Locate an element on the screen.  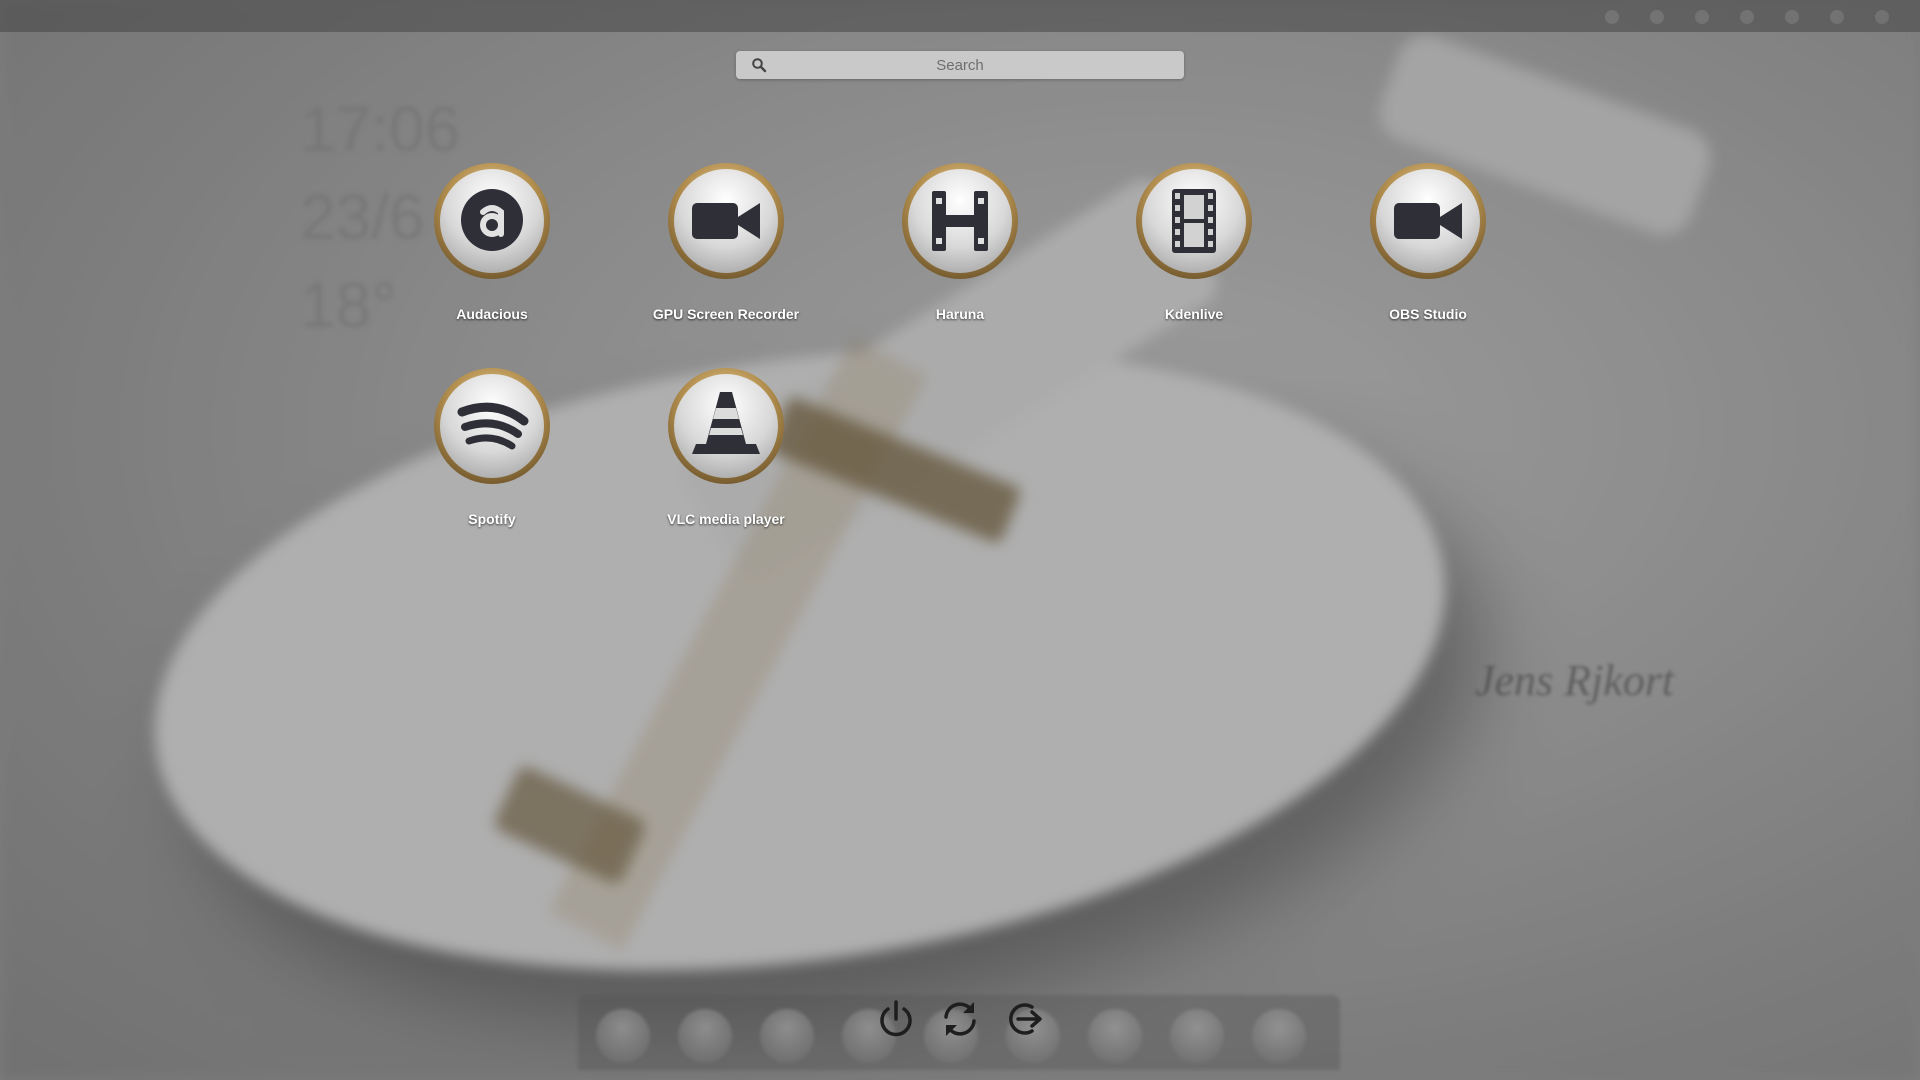
app-haruna: Haruna is located at coordinates (960, 241).